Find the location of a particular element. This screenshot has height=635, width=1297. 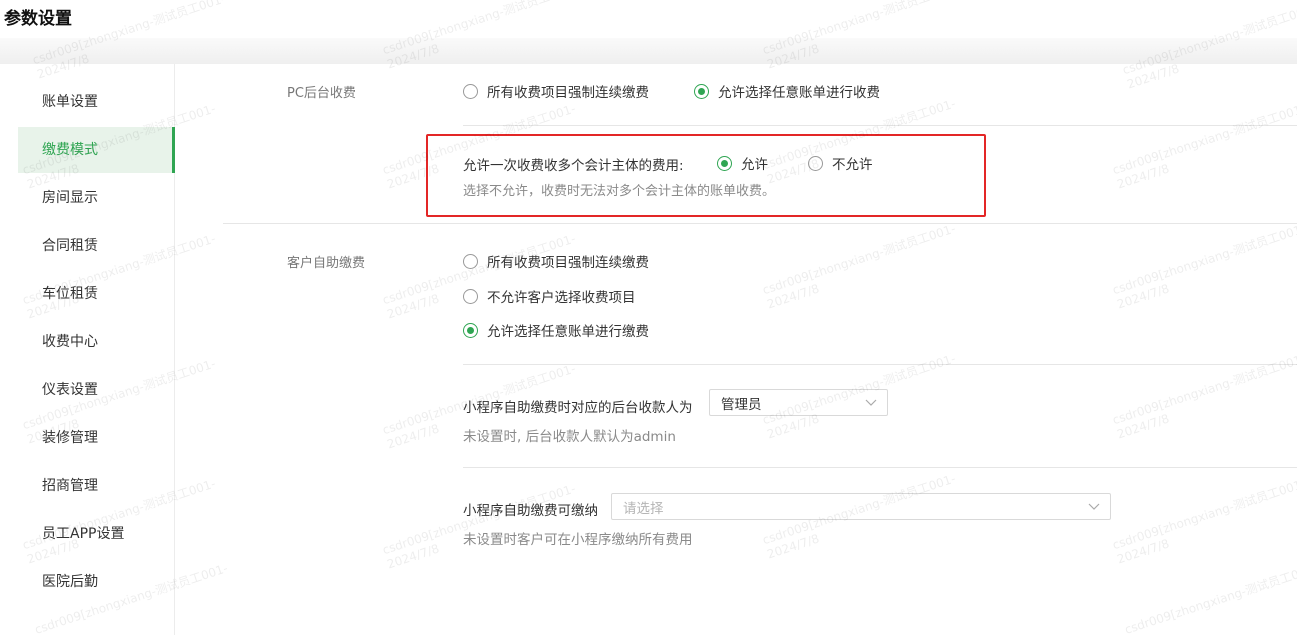

sidebar-item-hospital-logistics: 医院后勤 is located at coordinates (96, 582).